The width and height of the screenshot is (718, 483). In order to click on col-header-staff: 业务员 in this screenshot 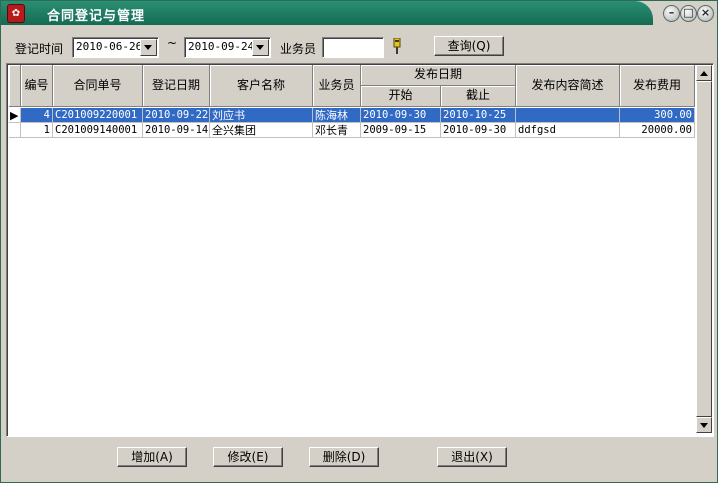, I will do `click(337, 86)`.